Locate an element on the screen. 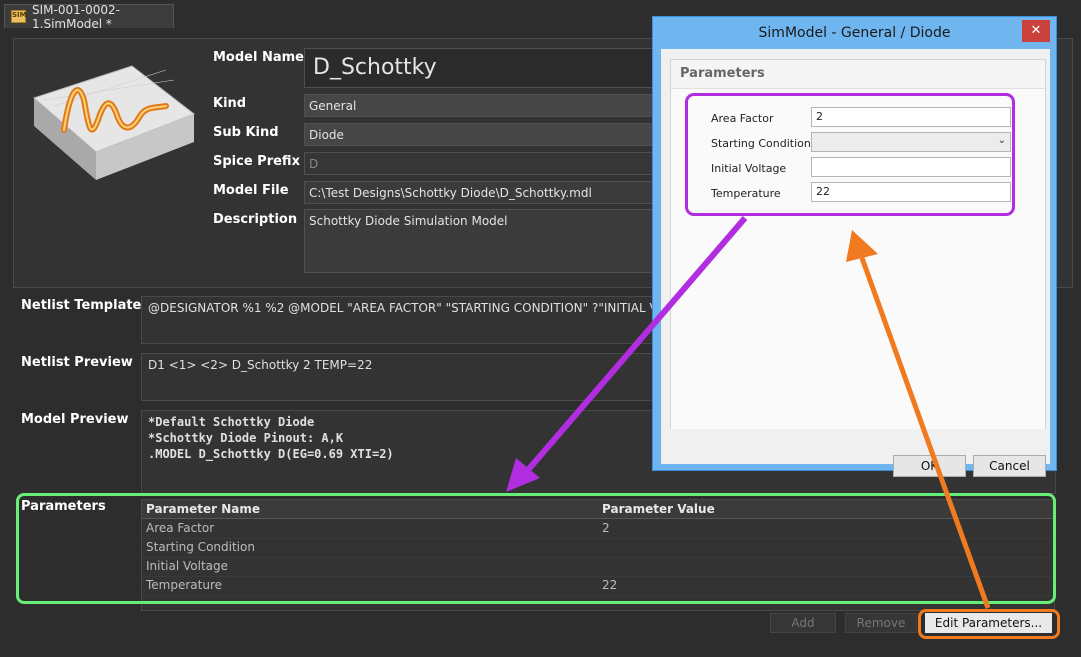 Image resolution: width=1081 pixels, height=657 pixels. orange-arrowhead-icon is located at coordinates (862, 246).